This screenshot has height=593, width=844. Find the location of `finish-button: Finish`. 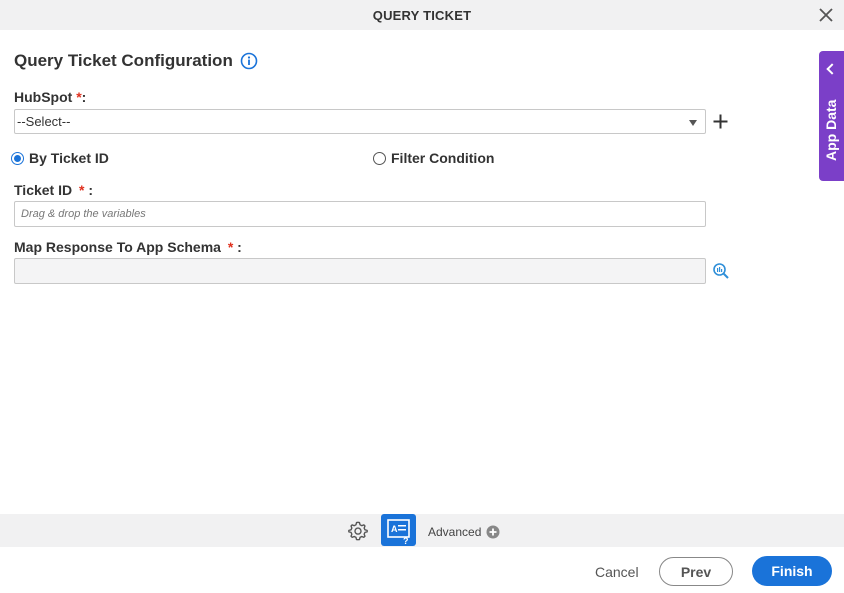

finish-button: Finish is located at coordinates (792, 571).